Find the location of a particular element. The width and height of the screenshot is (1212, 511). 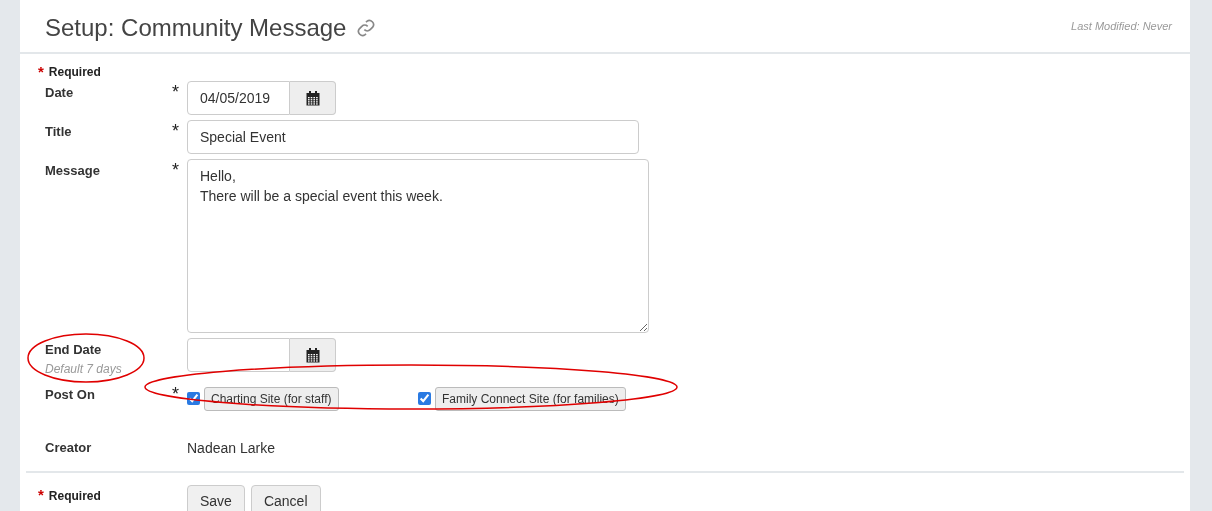

field-label: Message is located at coordinates (73, 171).